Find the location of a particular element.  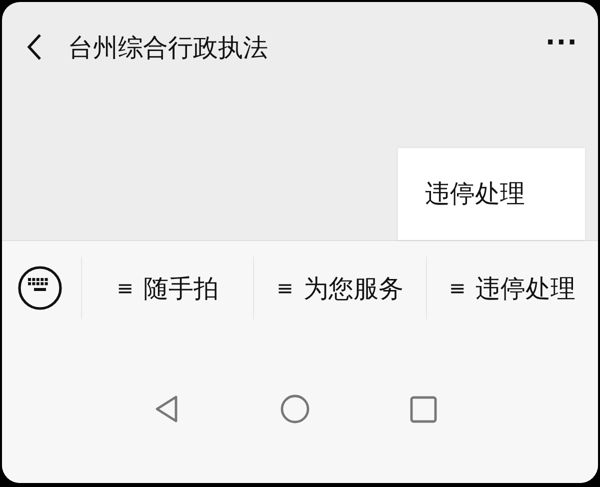

back-nav-icon is located at coordinates (167, 409).